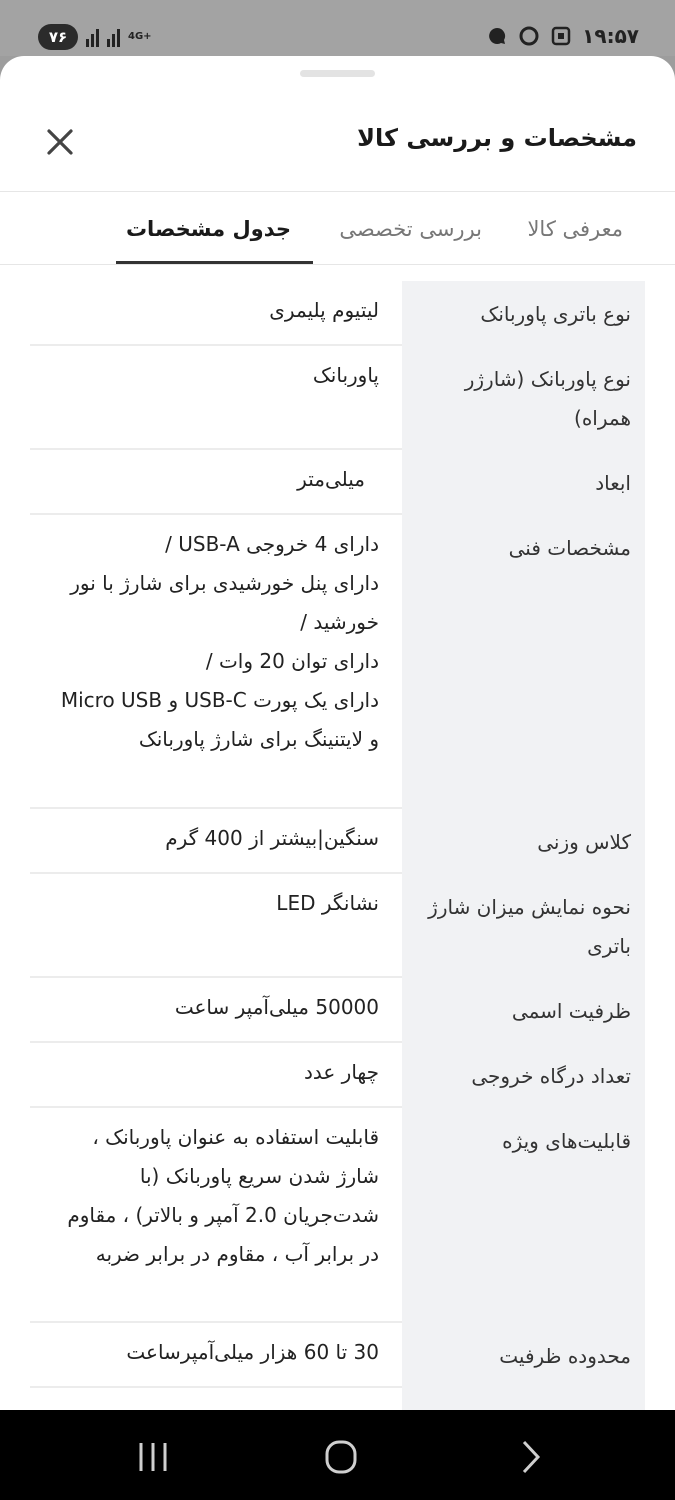 The height and width of the screenshot is (1500, 675). What do you see at coordinates (575, 229) in the screenshot?
I see `tab-intro: معرفی کالا` at bounding box center [575, 229].